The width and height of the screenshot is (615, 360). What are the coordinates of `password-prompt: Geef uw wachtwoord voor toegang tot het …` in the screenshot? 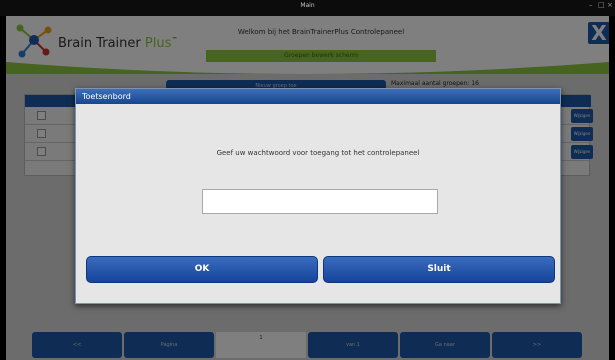 It's located at (318, 153).